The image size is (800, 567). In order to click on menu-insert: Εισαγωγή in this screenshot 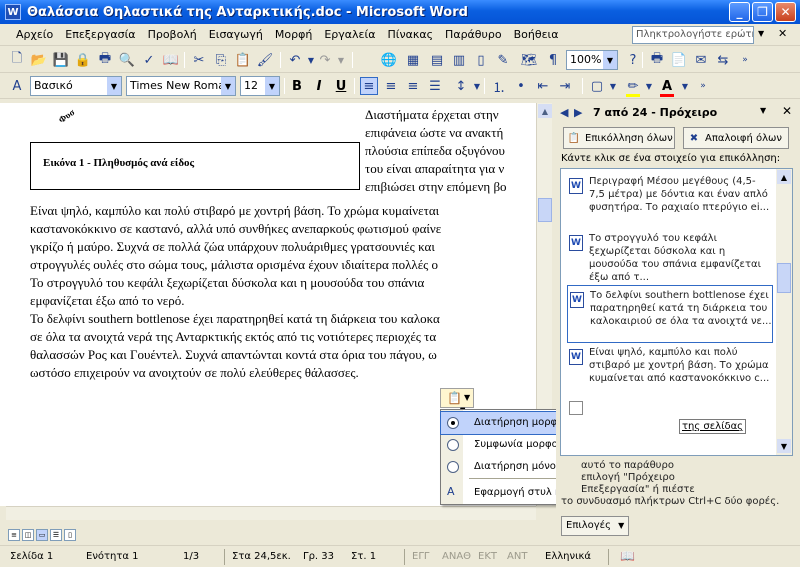, I will do `click(236, 34)`.